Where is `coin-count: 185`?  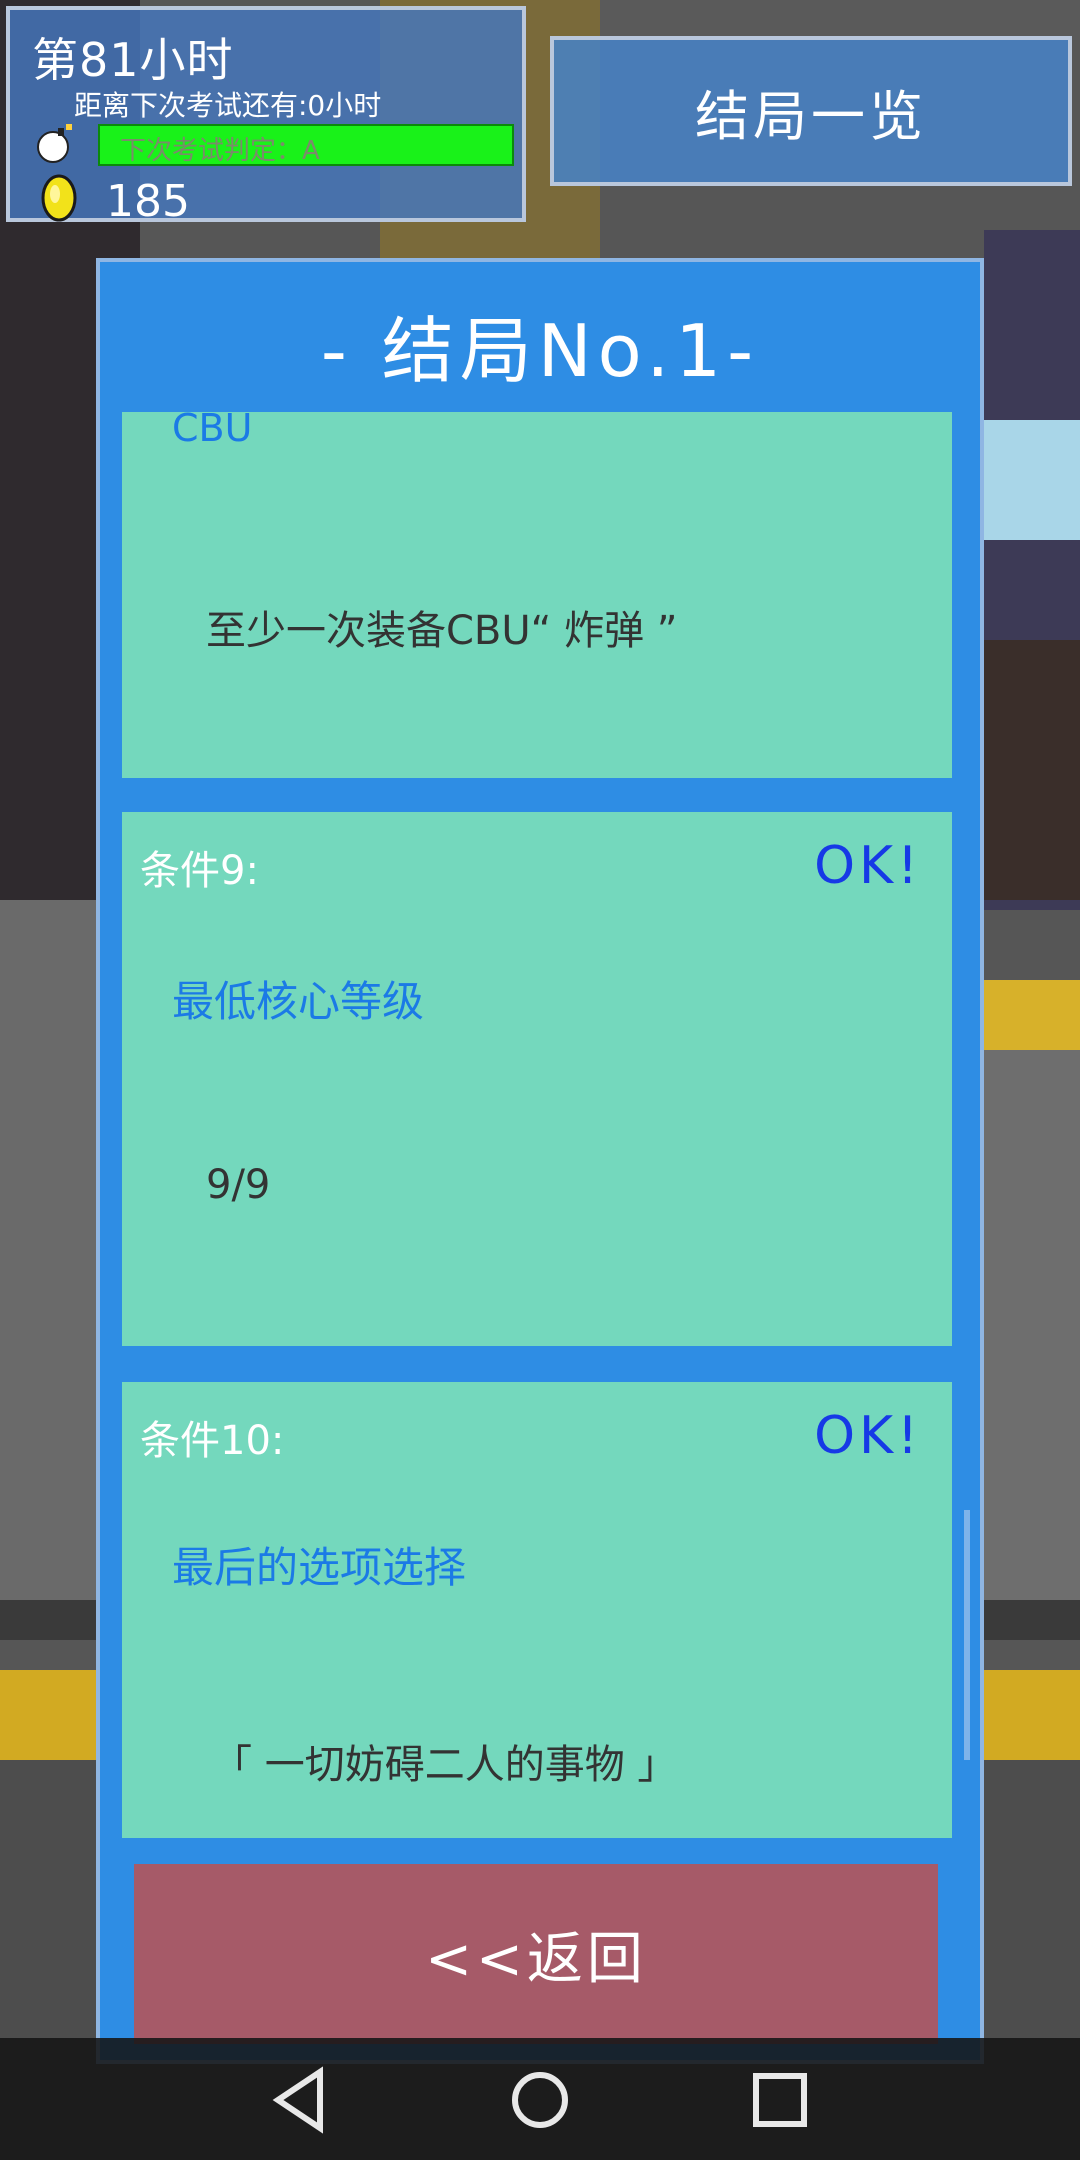
coin-count: 185 is located at coordinates (148, 201).